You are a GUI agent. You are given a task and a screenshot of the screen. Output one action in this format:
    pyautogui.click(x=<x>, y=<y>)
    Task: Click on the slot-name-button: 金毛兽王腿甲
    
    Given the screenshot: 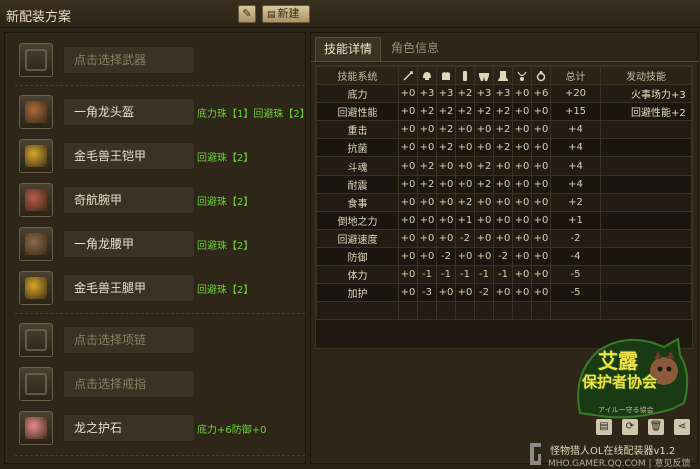 What is the action you would take?
    pyautogui.click(x=129, y=288)
    